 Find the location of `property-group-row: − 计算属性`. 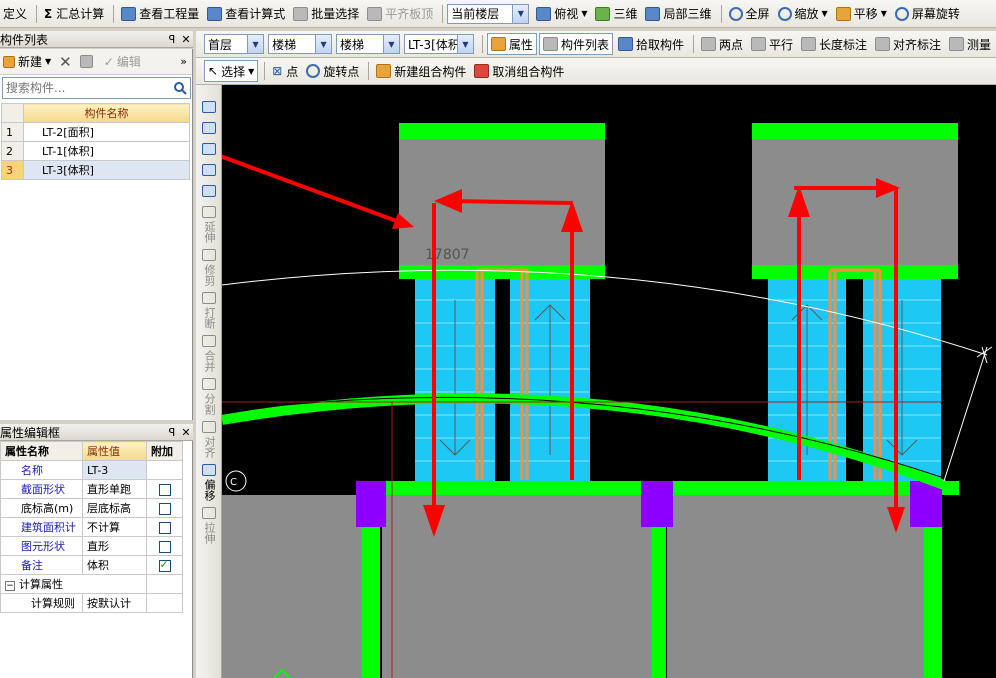

property-group-row: − 计算属性 is located at coordinates (91, 584).